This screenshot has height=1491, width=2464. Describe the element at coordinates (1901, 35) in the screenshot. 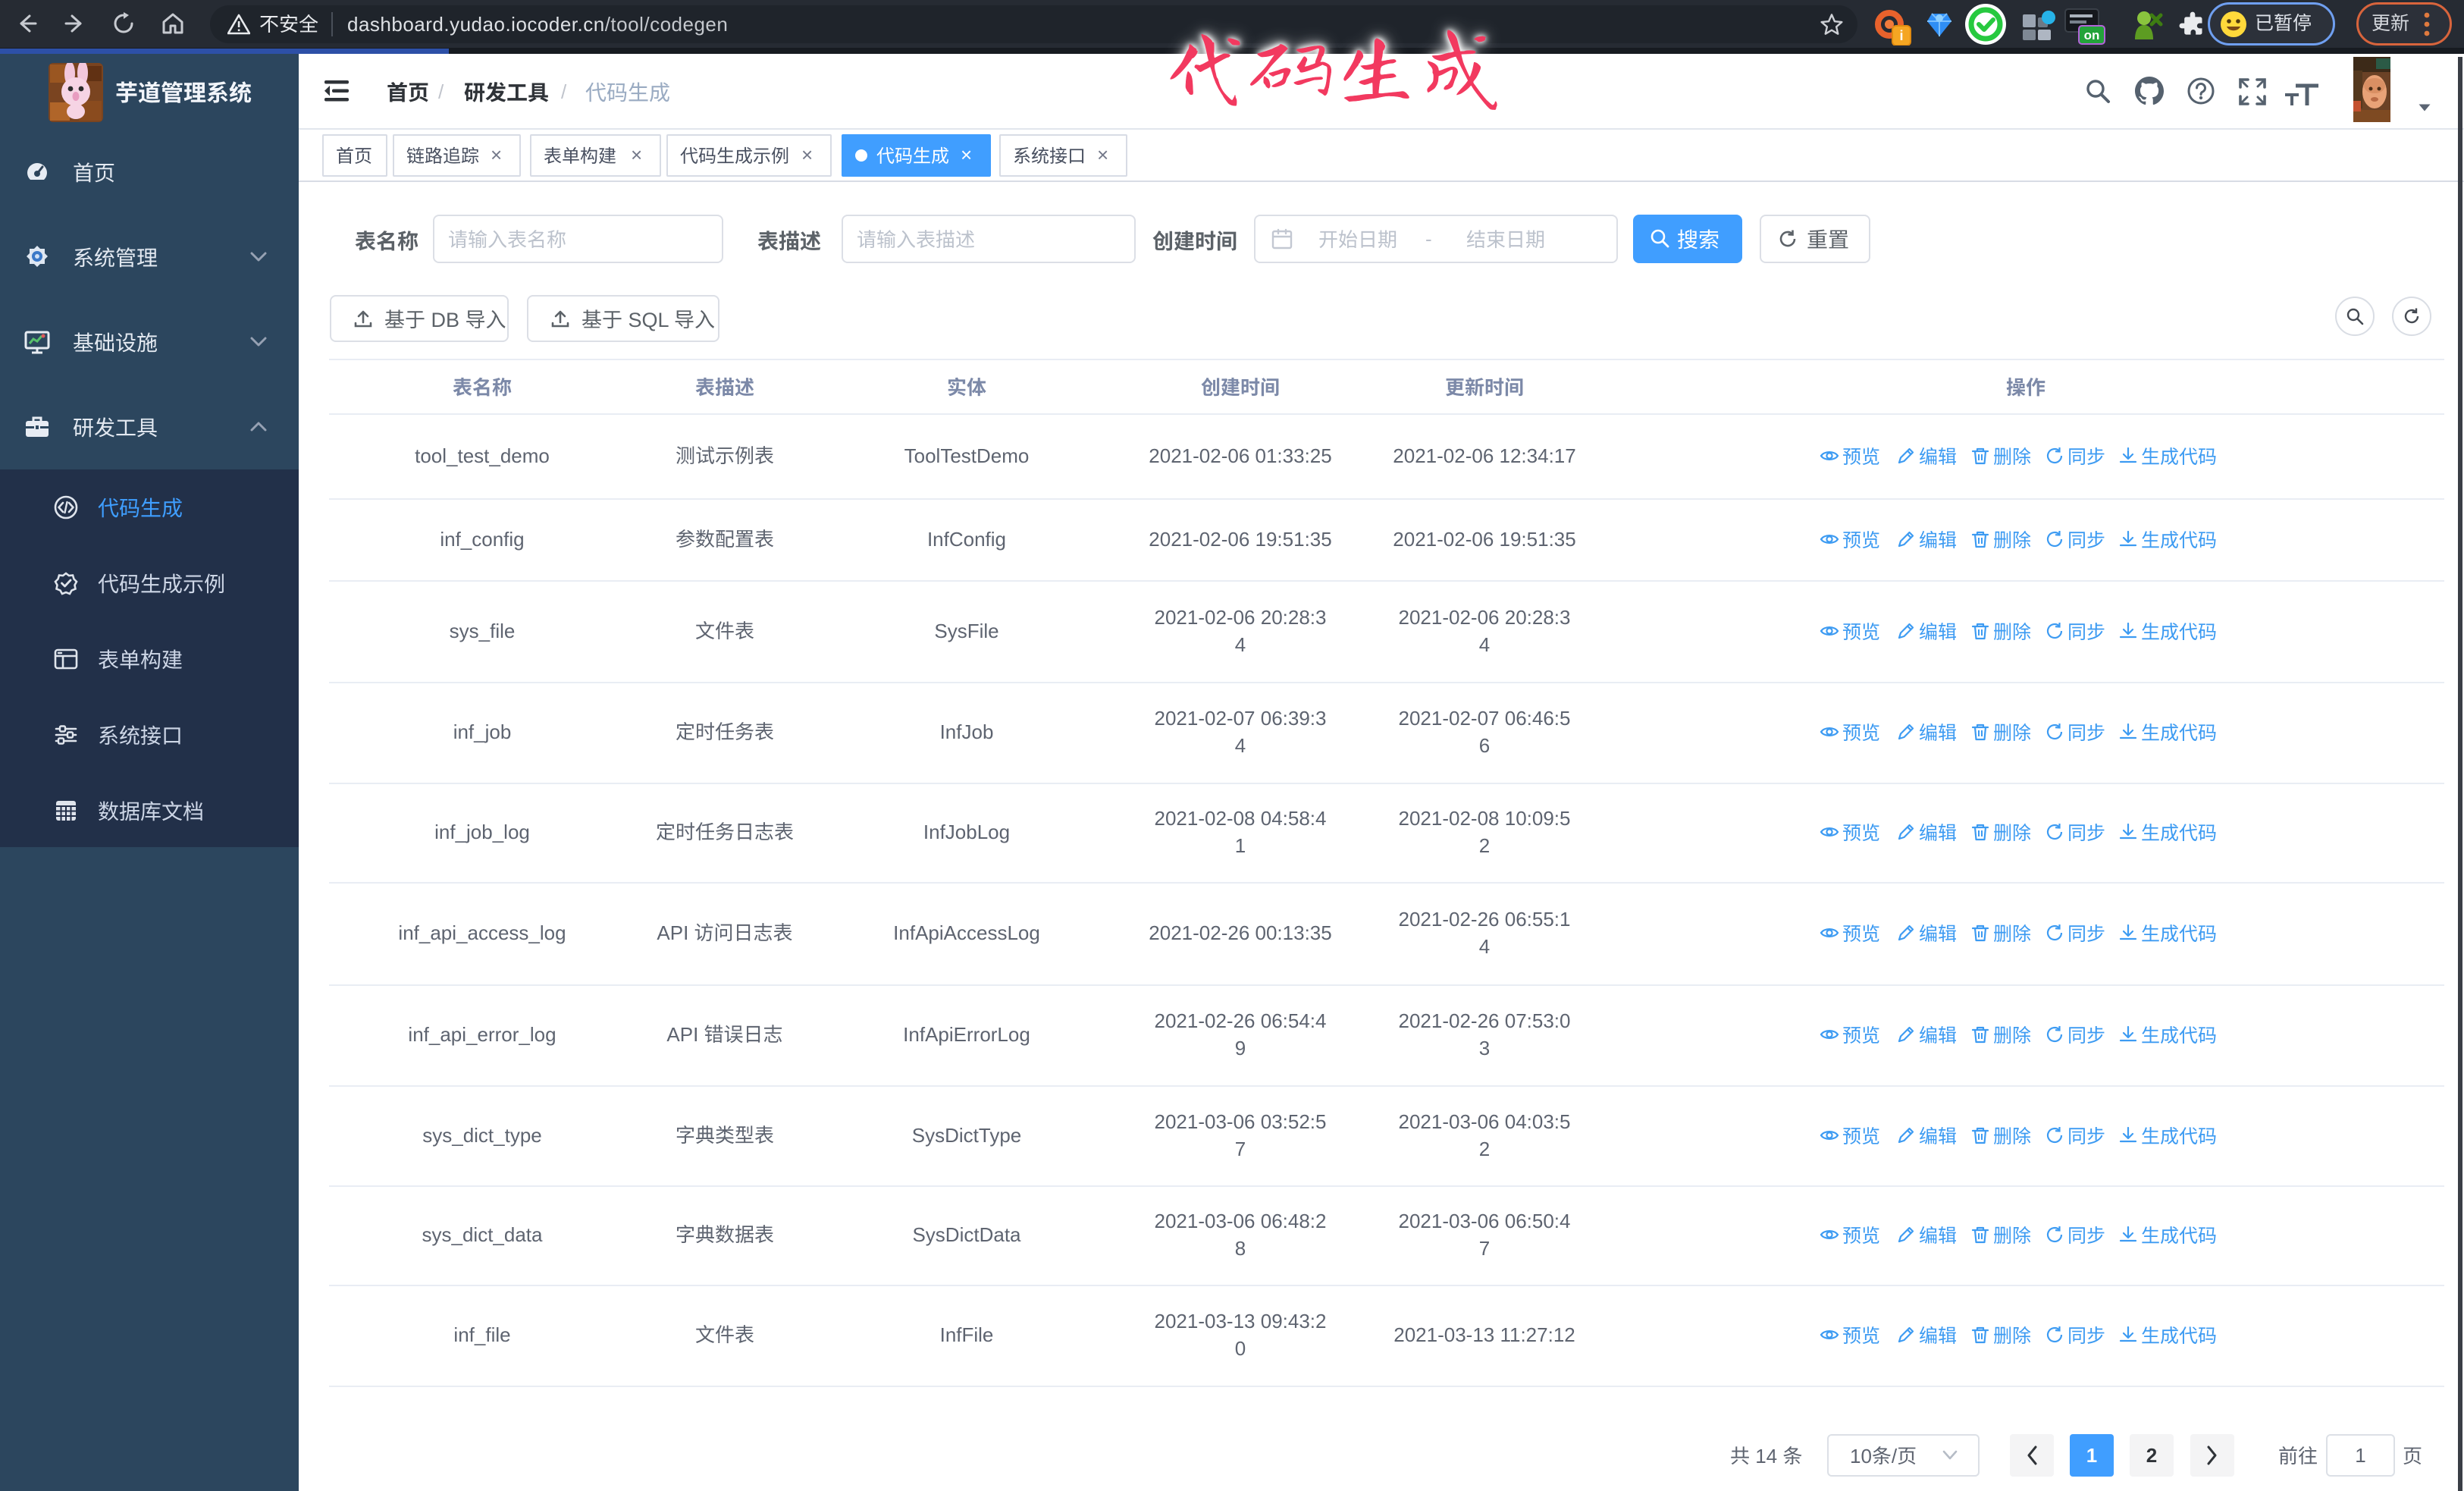

I see `svg-text: i` at that location.